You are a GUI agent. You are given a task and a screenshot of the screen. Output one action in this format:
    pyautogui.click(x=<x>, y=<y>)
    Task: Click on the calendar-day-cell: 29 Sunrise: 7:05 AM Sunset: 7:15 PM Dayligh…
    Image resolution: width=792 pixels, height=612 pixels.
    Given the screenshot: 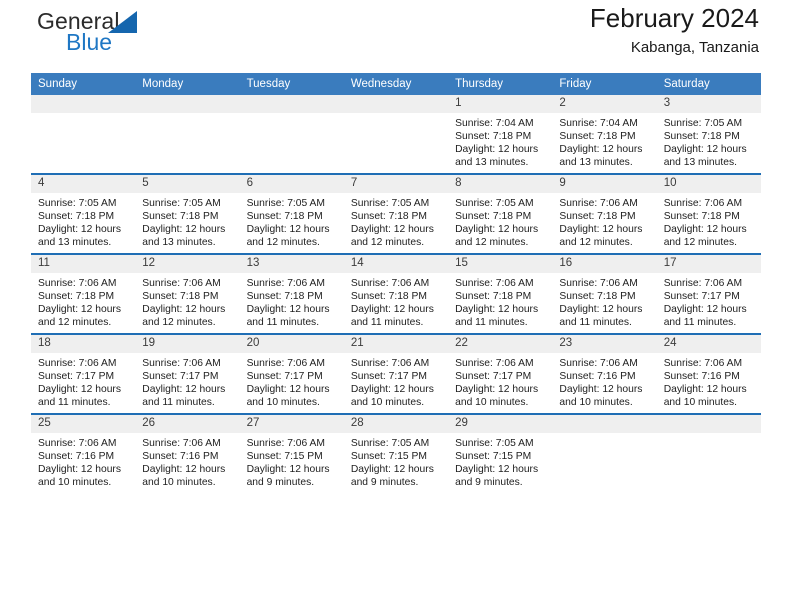 What is the action you would take?
    pyautogui.click(x=500, y=453)
    